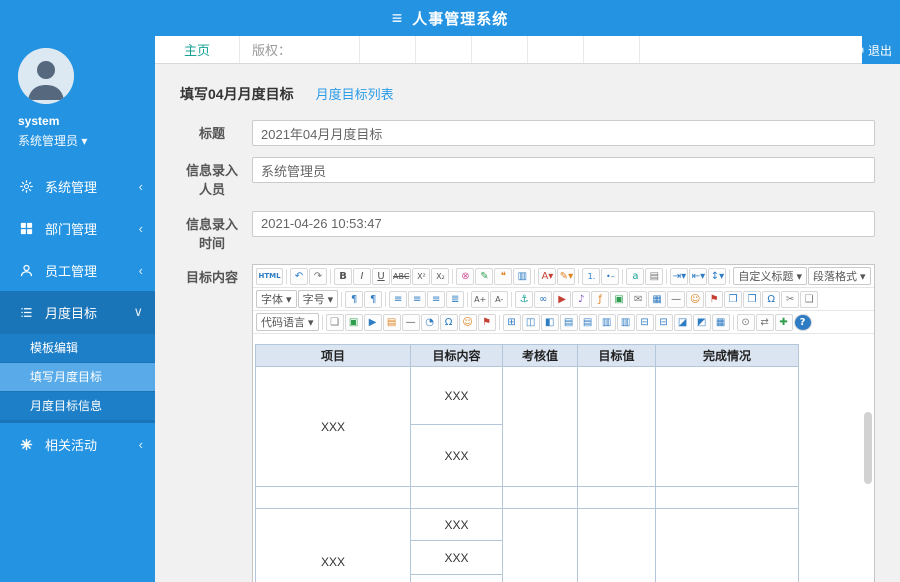 Image resolution: width=900 pixels, height=582 pixels. I want to click on rtl-paragraph-icon: ¶, so click(373, 299).